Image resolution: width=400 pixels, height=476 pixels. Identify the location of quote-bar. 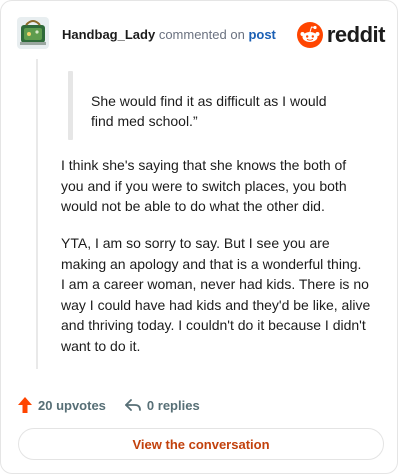
(70, 105).